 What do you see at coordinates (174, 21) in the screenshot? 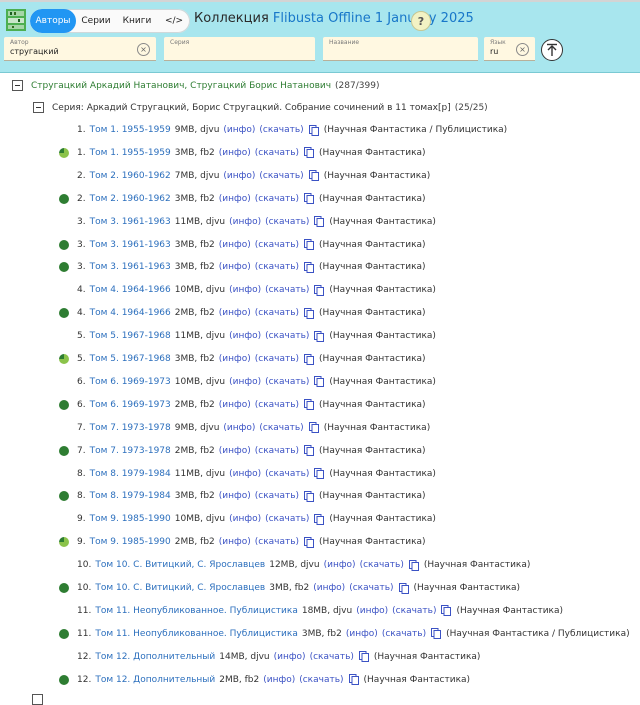
I see `tab-code: </>` at bounding box center [174, 21].